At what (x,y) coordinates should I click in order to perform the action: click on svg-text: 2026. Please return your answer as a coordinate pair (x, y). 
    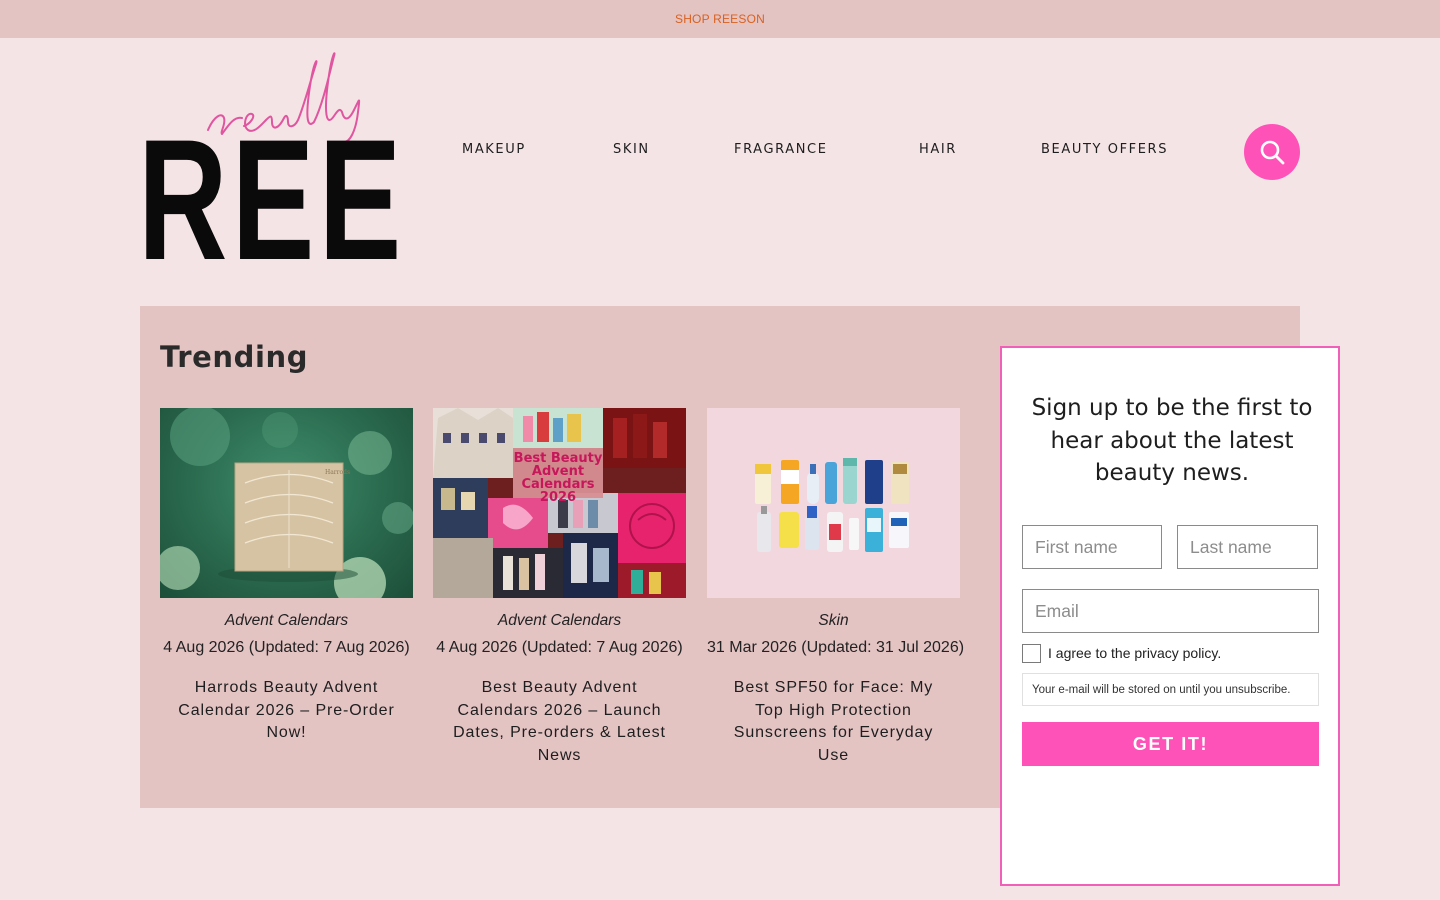
    Looking at the image, I should click on (558, 497).